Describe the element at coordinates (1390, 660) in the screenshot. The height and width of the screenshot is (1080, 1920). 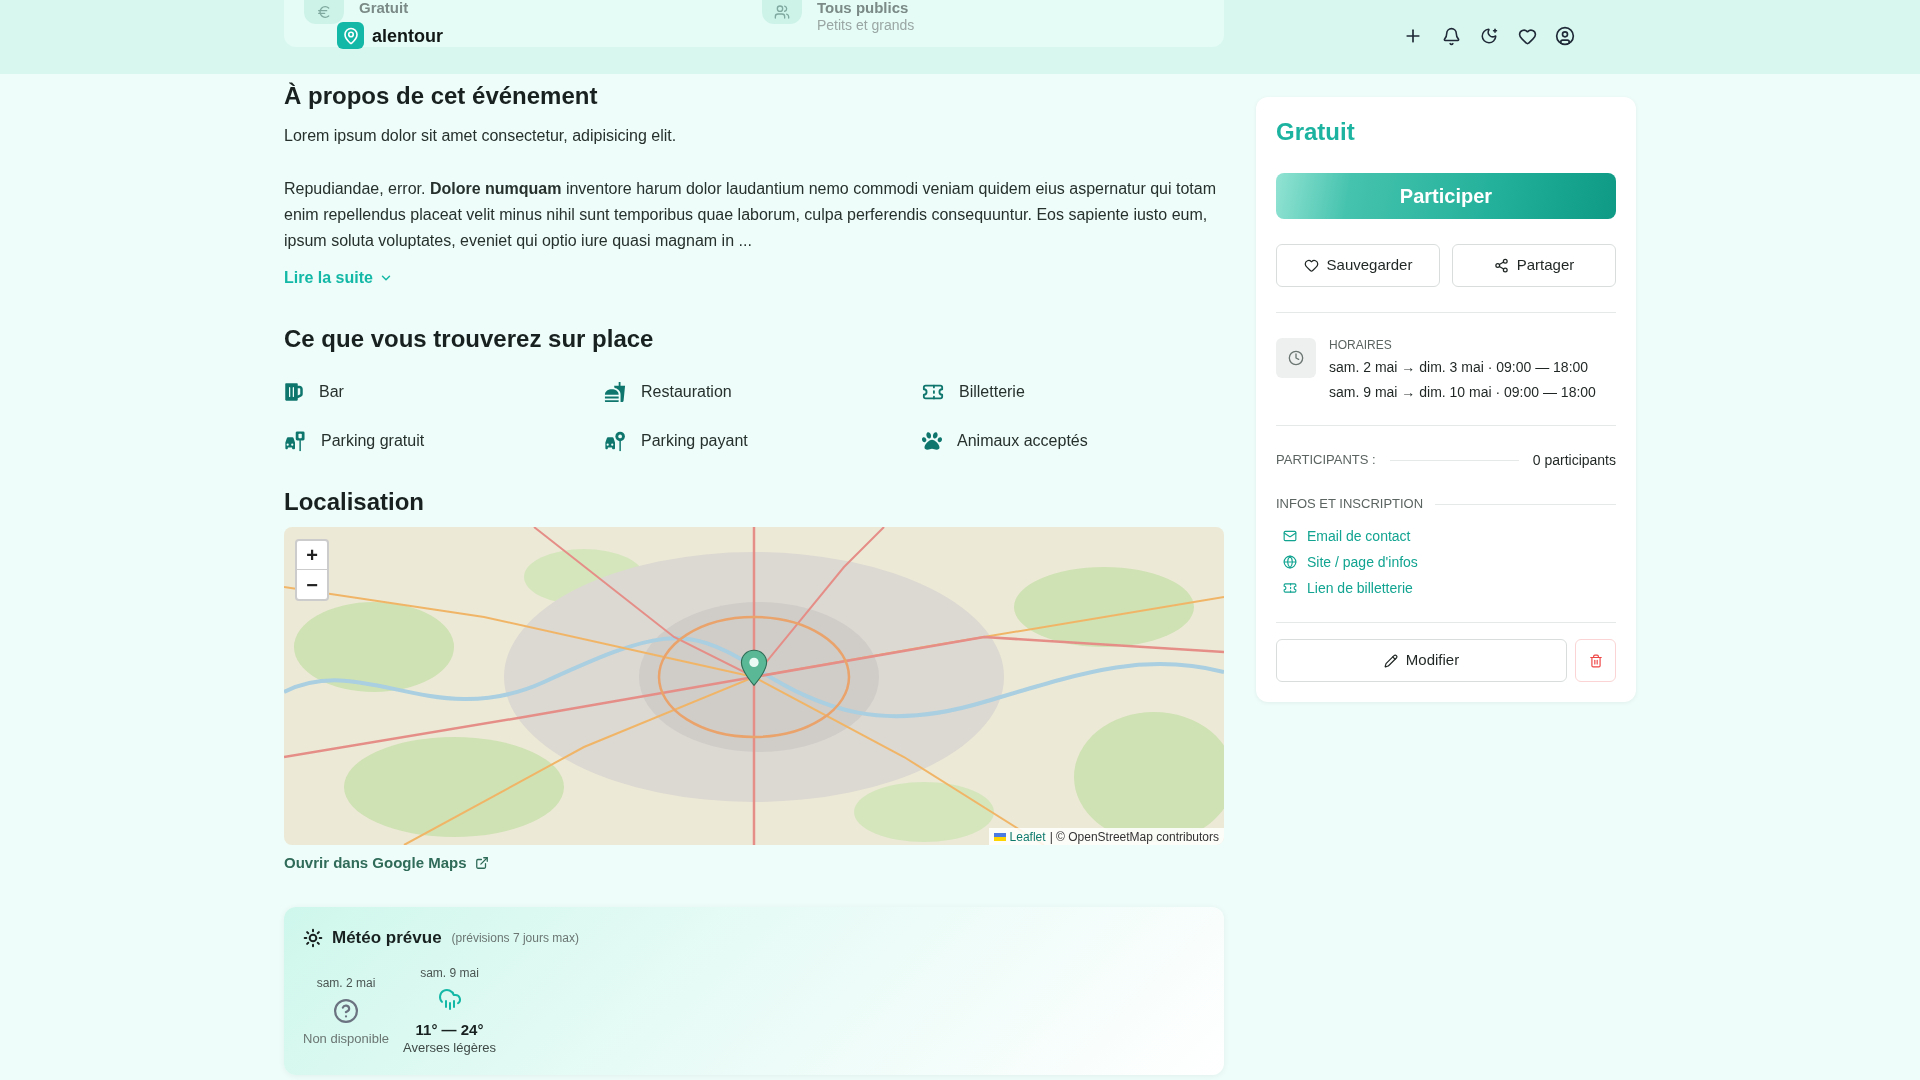
I see `pencil-icon` at that location.